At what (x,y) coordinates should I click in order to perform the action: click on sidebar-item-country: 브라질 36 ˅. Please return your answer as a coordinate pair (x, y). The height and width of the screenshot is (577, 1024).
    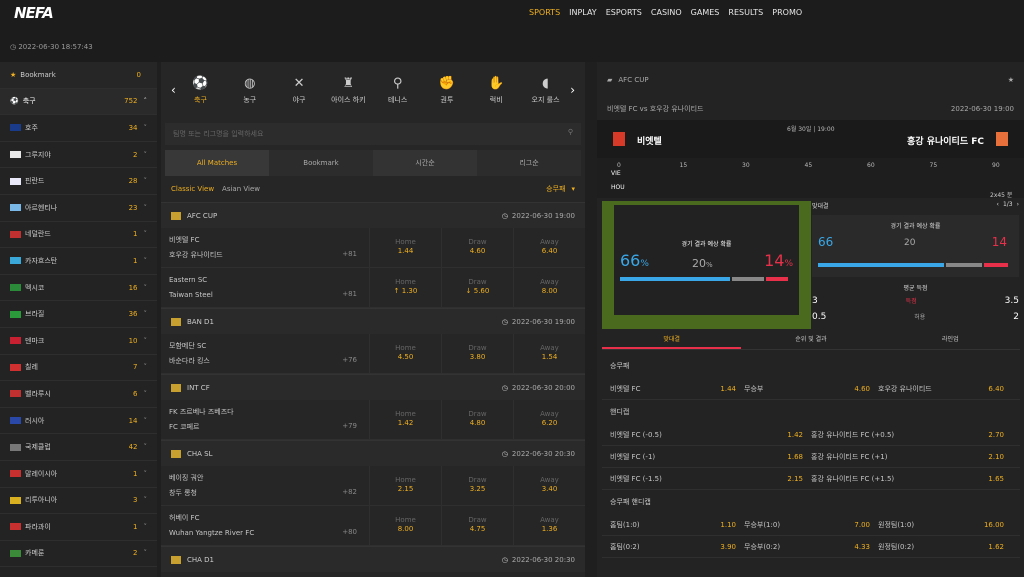
    Looking at the image, I should click on (78, 314).